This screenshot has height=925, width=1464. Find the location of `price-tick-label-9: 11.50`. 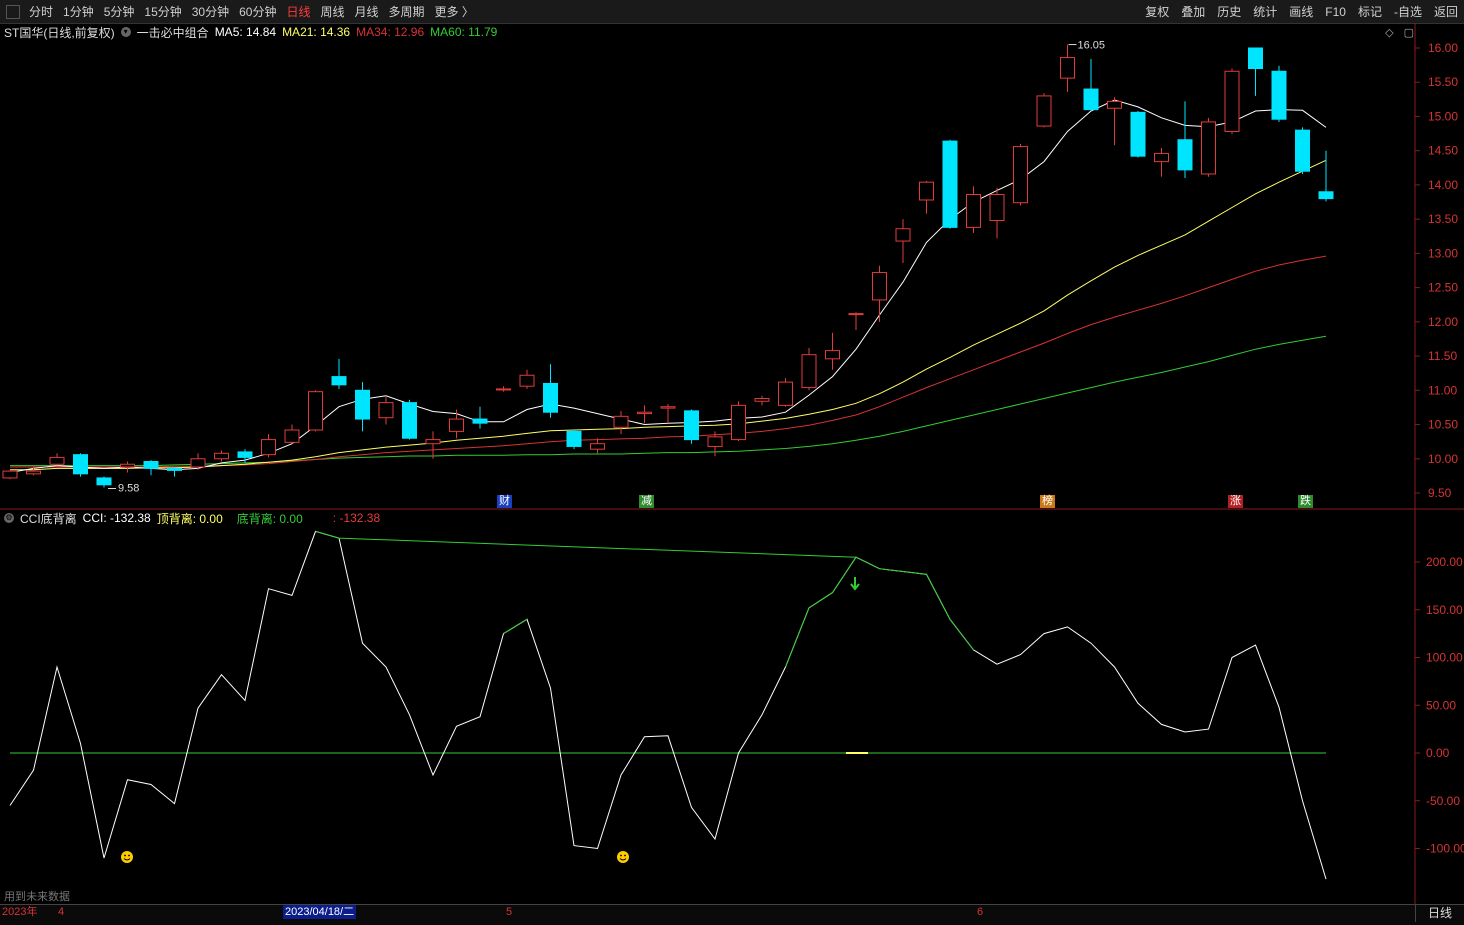

price-tick-label-9: 11.50 is located at coordinates (1442, 356).